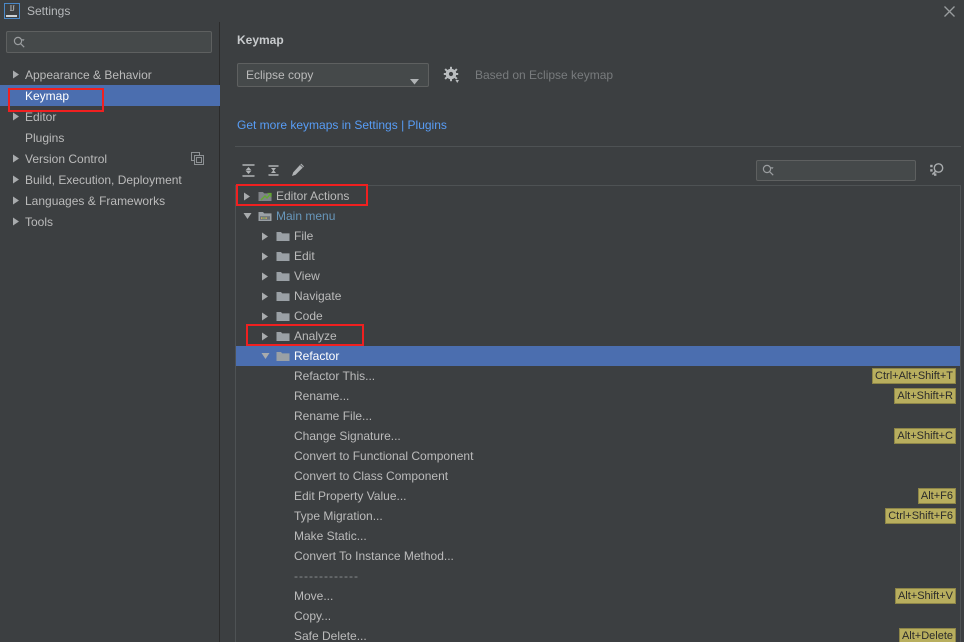 This screenshot has height=642, width=964. I want to click on sidebar-item-build-execution-deployment: Build, Execution, Deployment, so click(110, 179).